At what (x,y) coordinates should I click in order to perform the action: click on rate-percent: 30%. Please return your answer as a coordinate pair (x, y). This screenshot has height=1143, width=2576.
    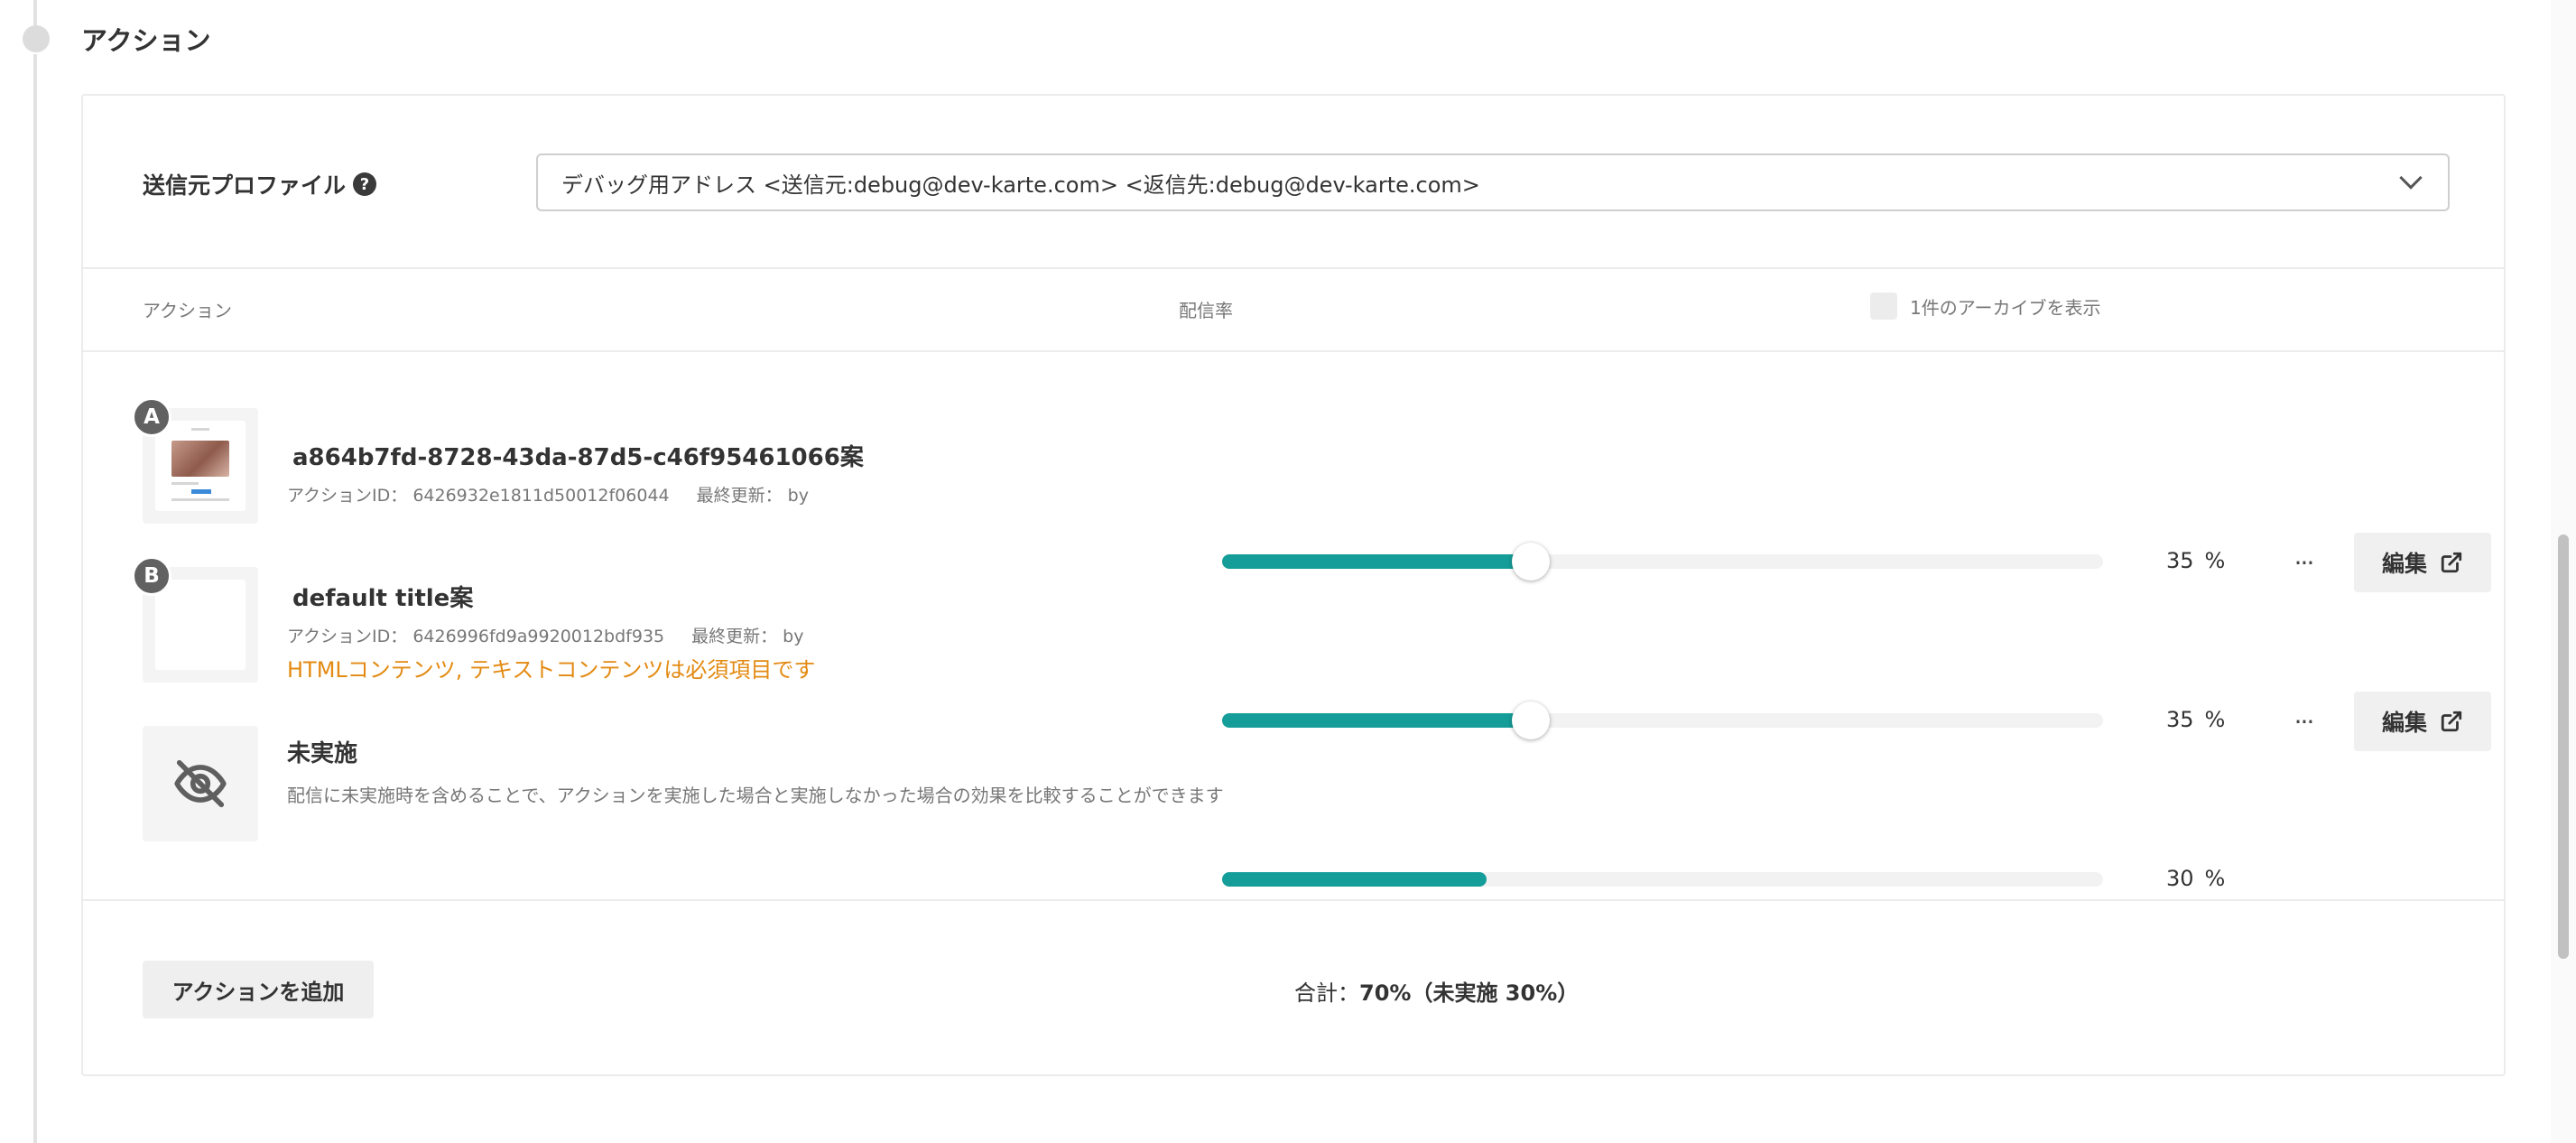
    Looking at the image, I should click on (2195, 878).